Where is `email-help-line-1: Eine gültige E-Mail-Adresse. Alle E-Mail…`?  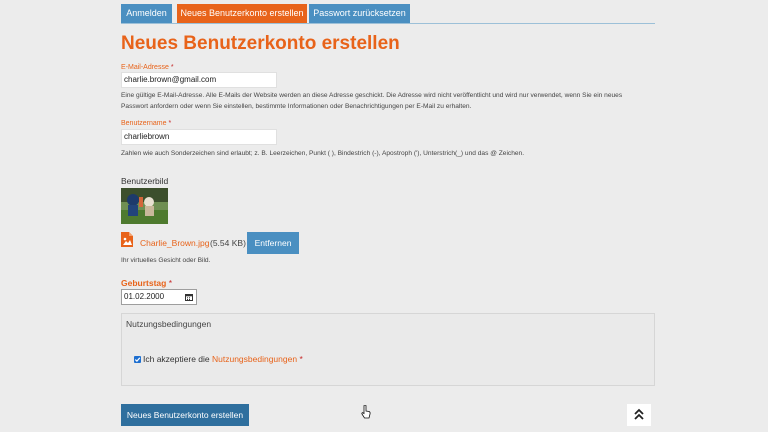
email-help-line-1: Eine gültige E-Mail-Adresse. Alle E-Mail… is located at coordinates (372, 95).